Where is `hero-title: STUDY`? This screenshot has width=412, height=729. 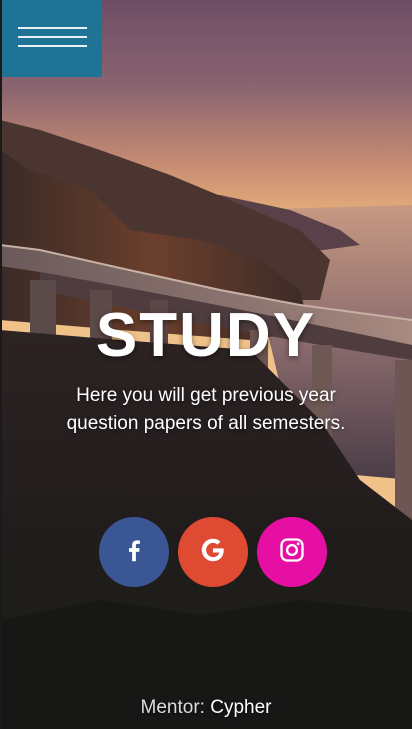
hero-title: STUDY is located at coordinates (206, 335).